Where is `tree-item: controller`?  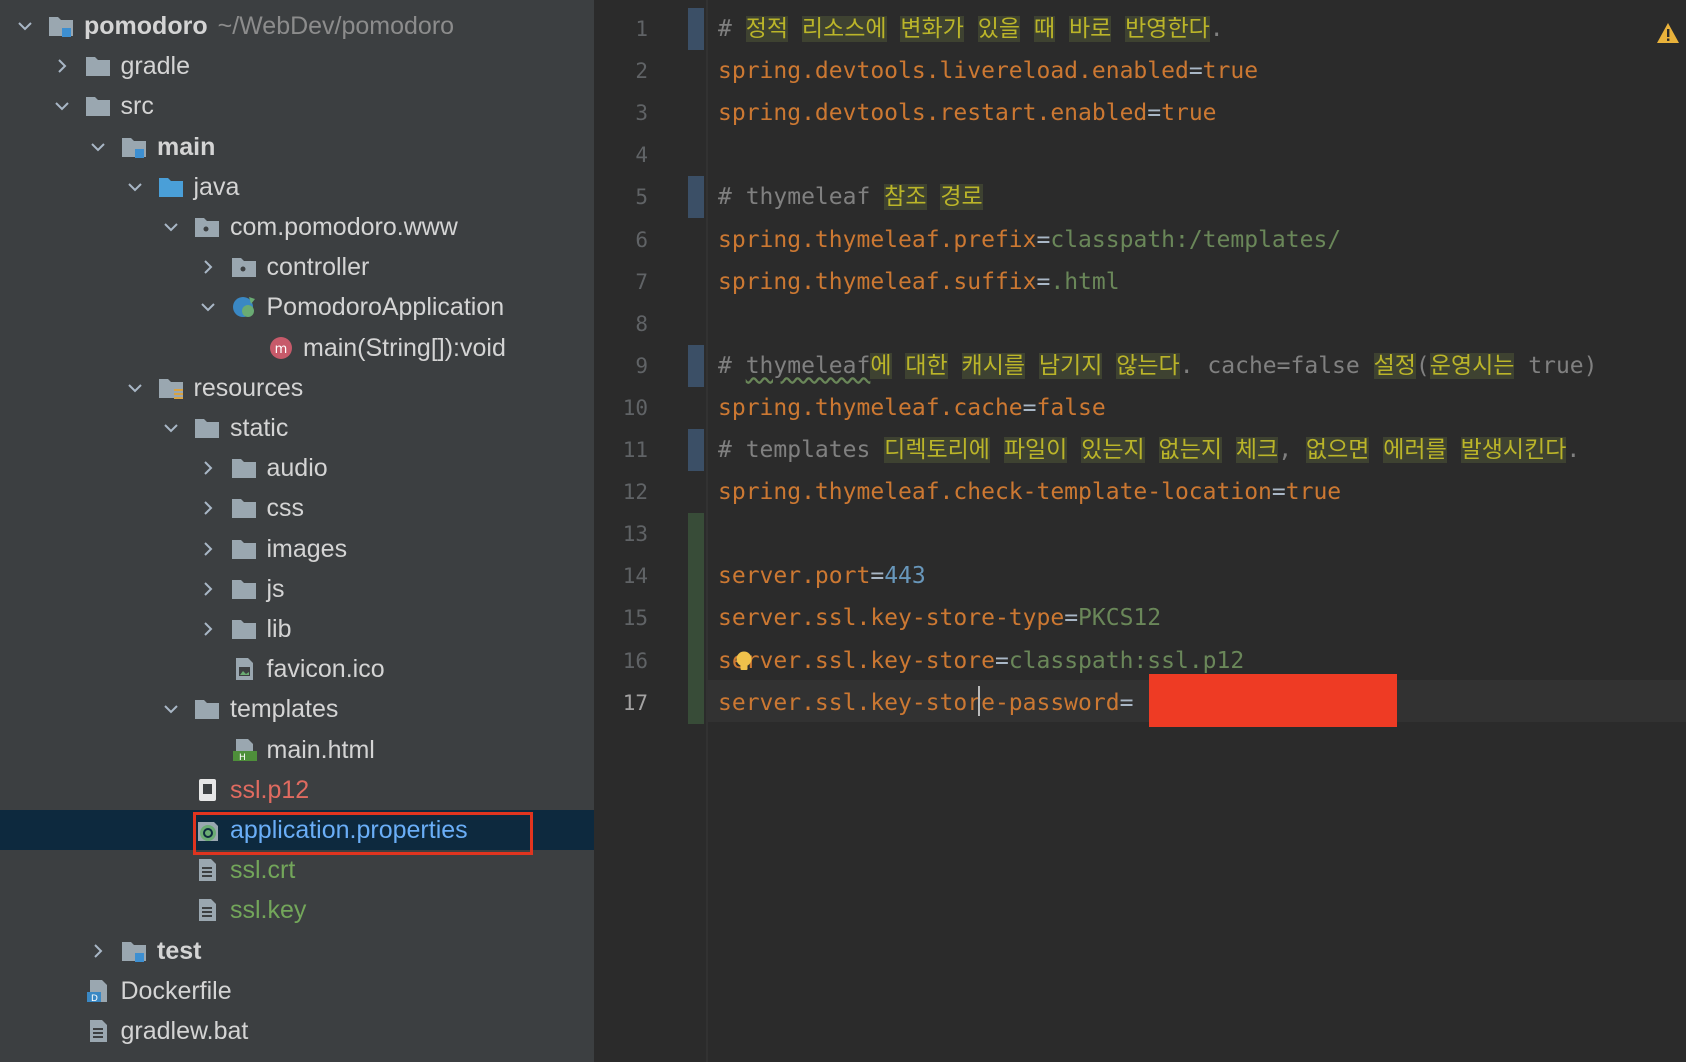
tree-item: controller is located at coordinates (297, 267).